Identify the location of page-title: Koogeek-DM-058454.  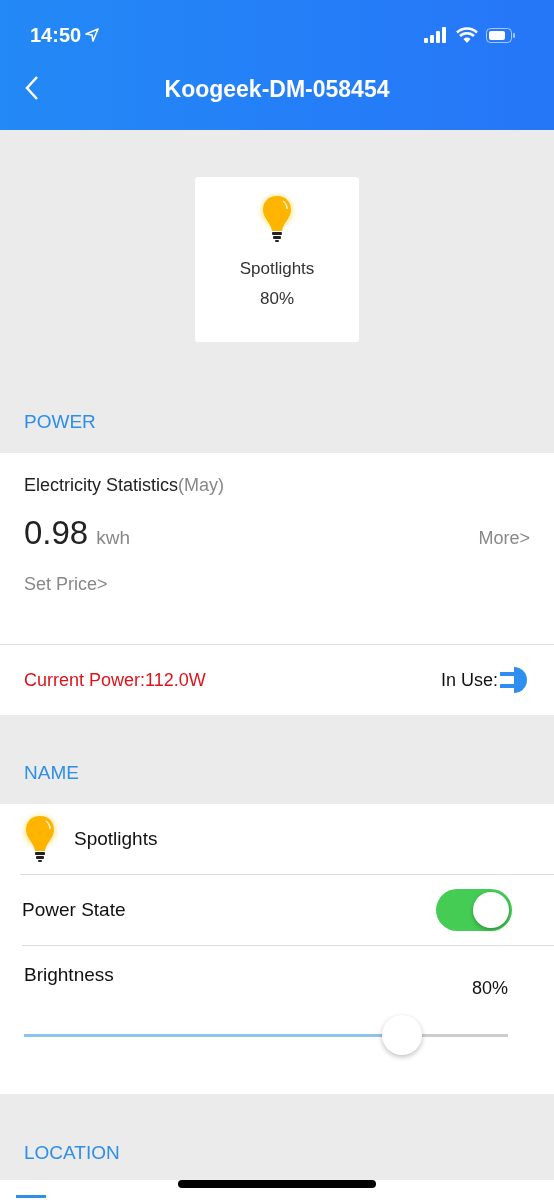
(277, 89).